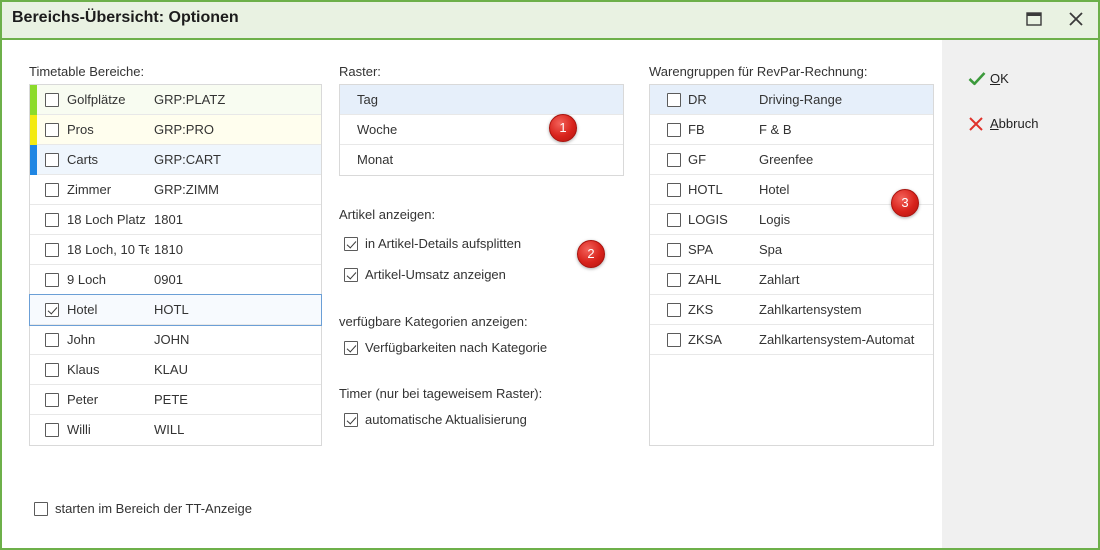 This screenshot has height=550, width=1100. What do you see at coordinates (159, 509) in the screenshot?
I see `option-starten-im-tt-bereich: starten im Bereich der TT-Anzeige` at bounding box center [159, 509].